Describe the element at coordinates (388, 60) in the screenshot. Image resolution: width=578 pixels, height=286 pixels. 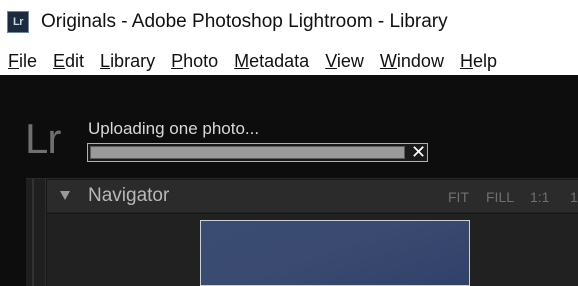
I see `menu-window-accel: W` at that location.